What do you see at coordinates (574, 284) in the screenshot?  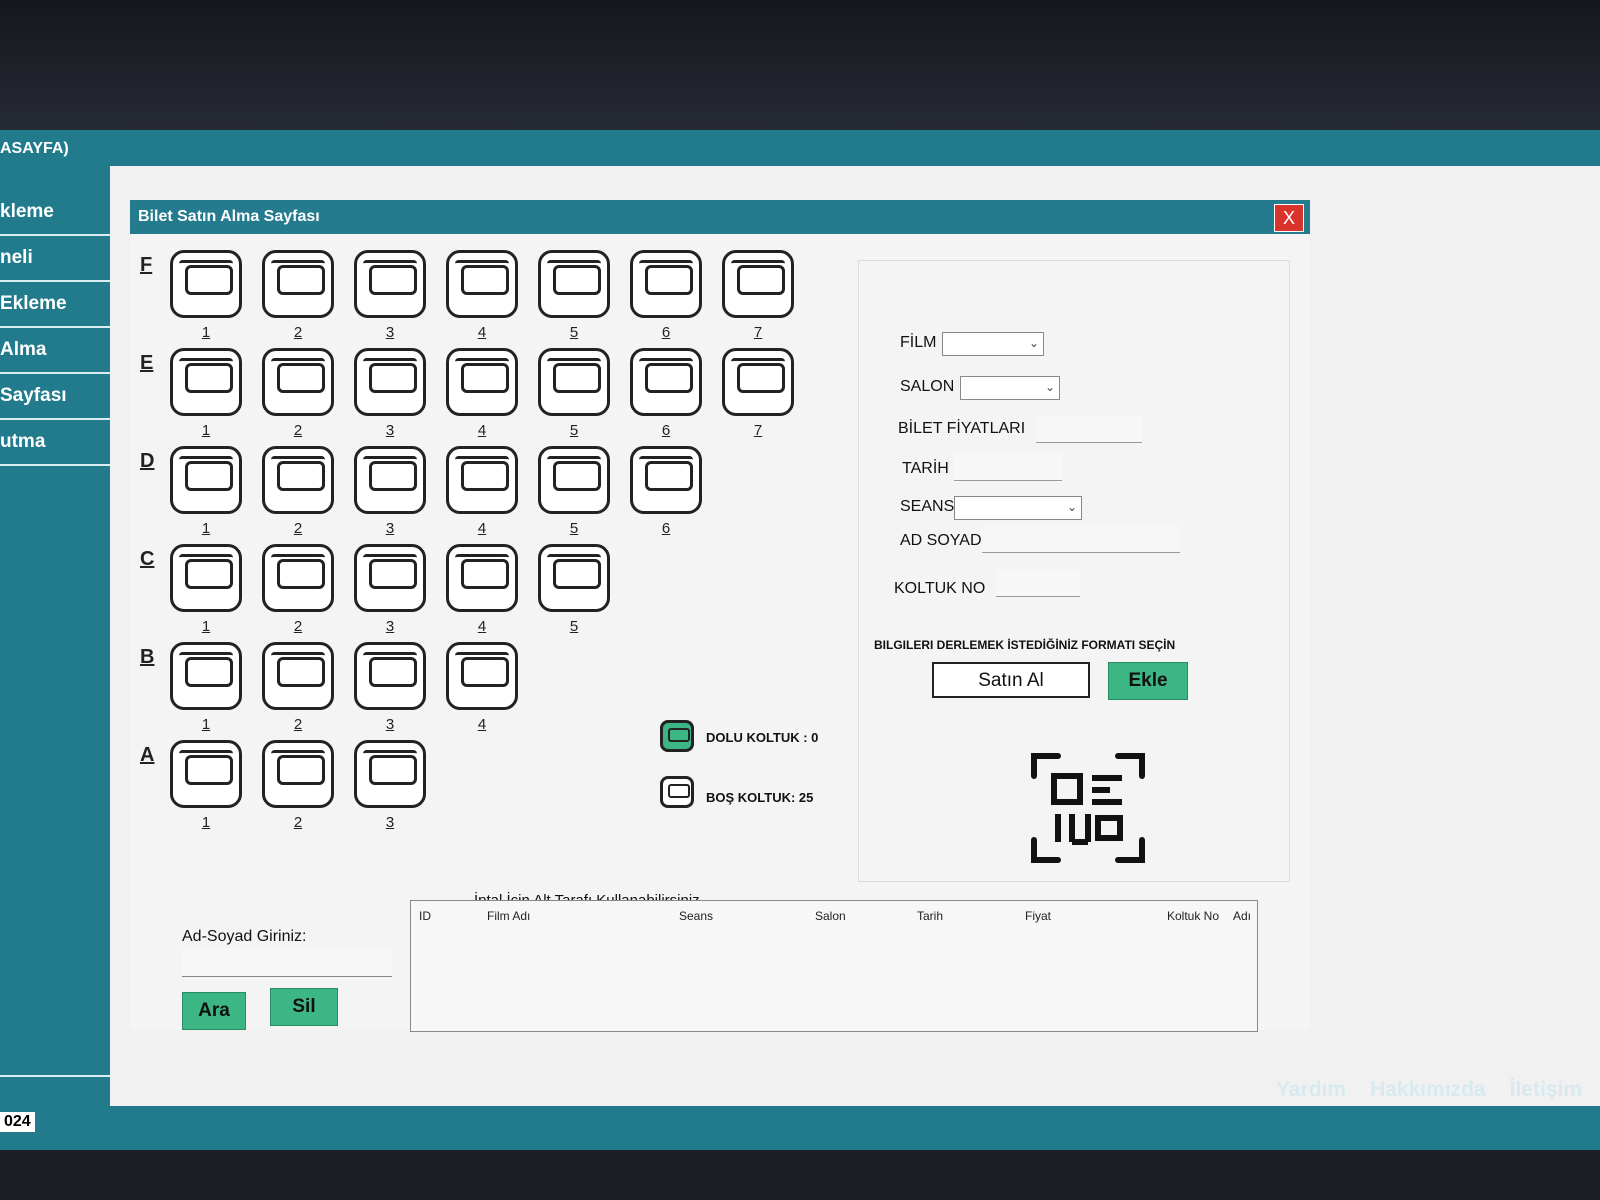 I see `seat-f5` at bounding box center [574, 284].